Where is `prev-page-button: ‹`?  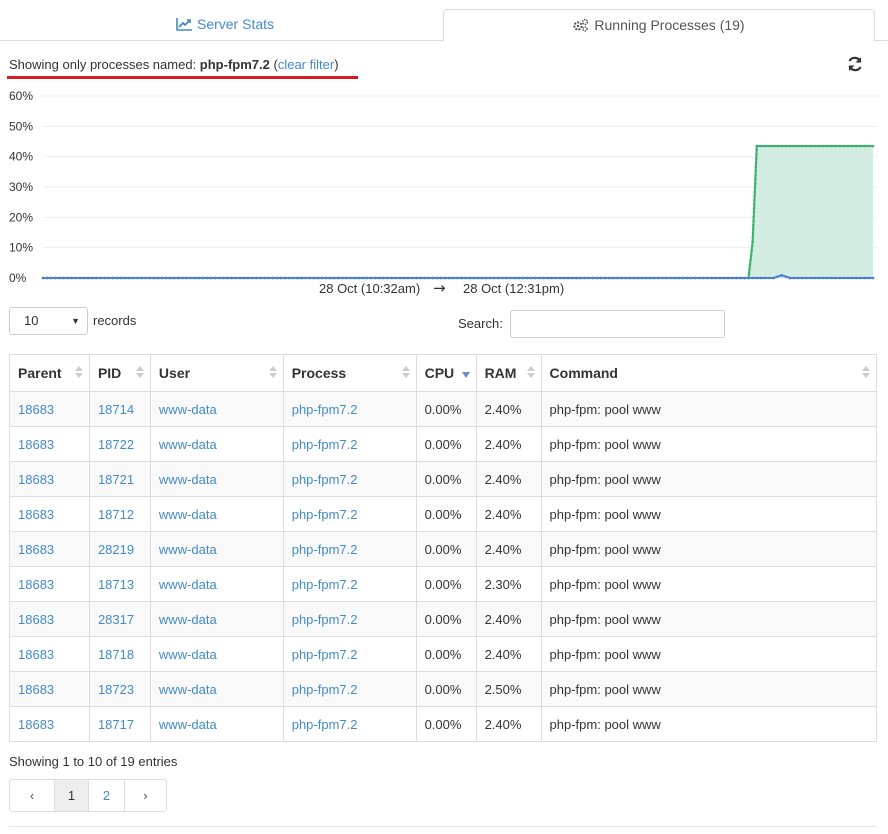 prev-page-button: ‹ is located at coordinates (32, 795).